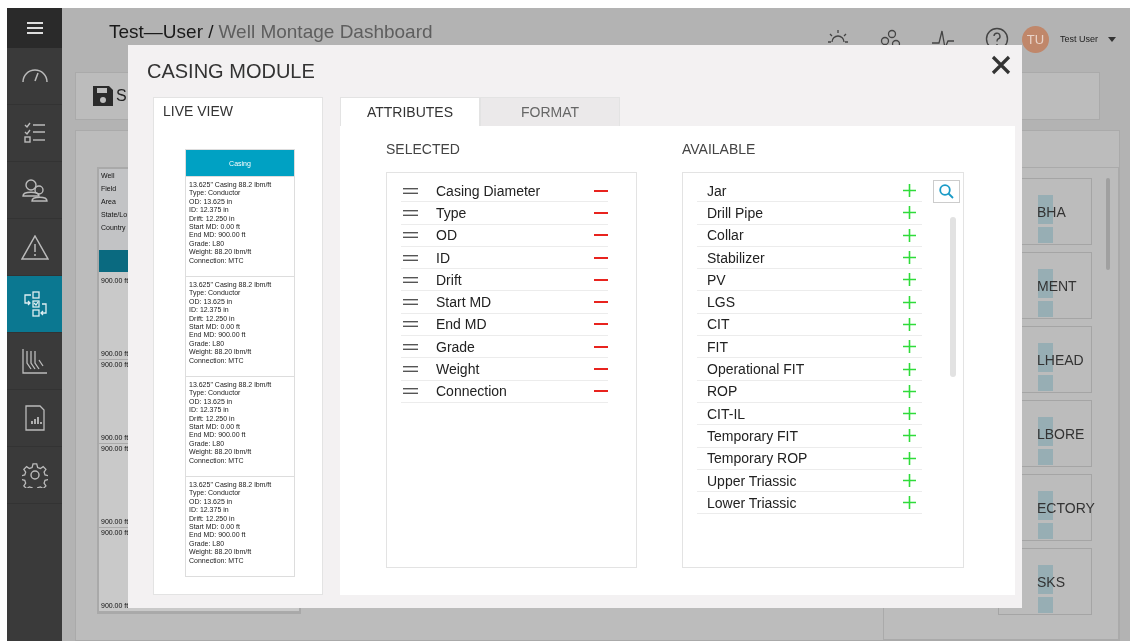  What do you see at coordinates (103, 96) in the screenshot?
I see `save-icon` at bounding box center [103, 96].